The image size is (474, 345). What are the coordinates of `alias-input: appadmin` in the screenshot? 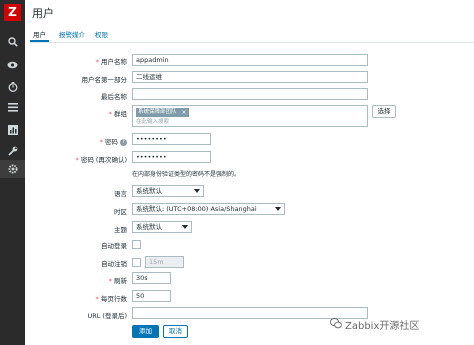 It's located at (250, 60).